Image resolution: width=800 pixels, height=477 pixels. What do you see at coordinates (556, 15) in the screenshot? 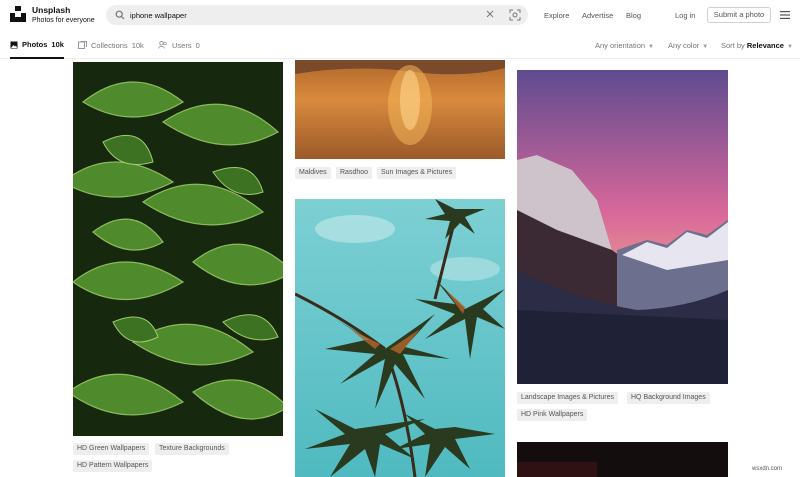
I see `nav-explore-link: Explore` at bounding box center [556, 15].